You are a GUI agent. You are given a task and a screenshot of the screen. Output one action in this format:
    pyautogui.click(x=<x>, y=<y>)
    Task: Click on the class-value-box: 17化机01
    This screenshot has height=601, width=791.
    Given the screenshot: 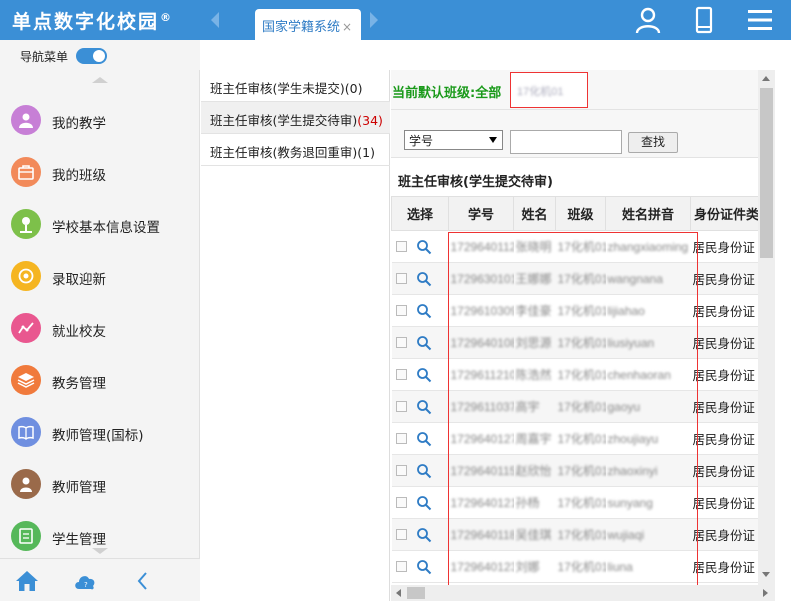 What is the action you would take?
    pyautogui.click(x=549, y=90)
    